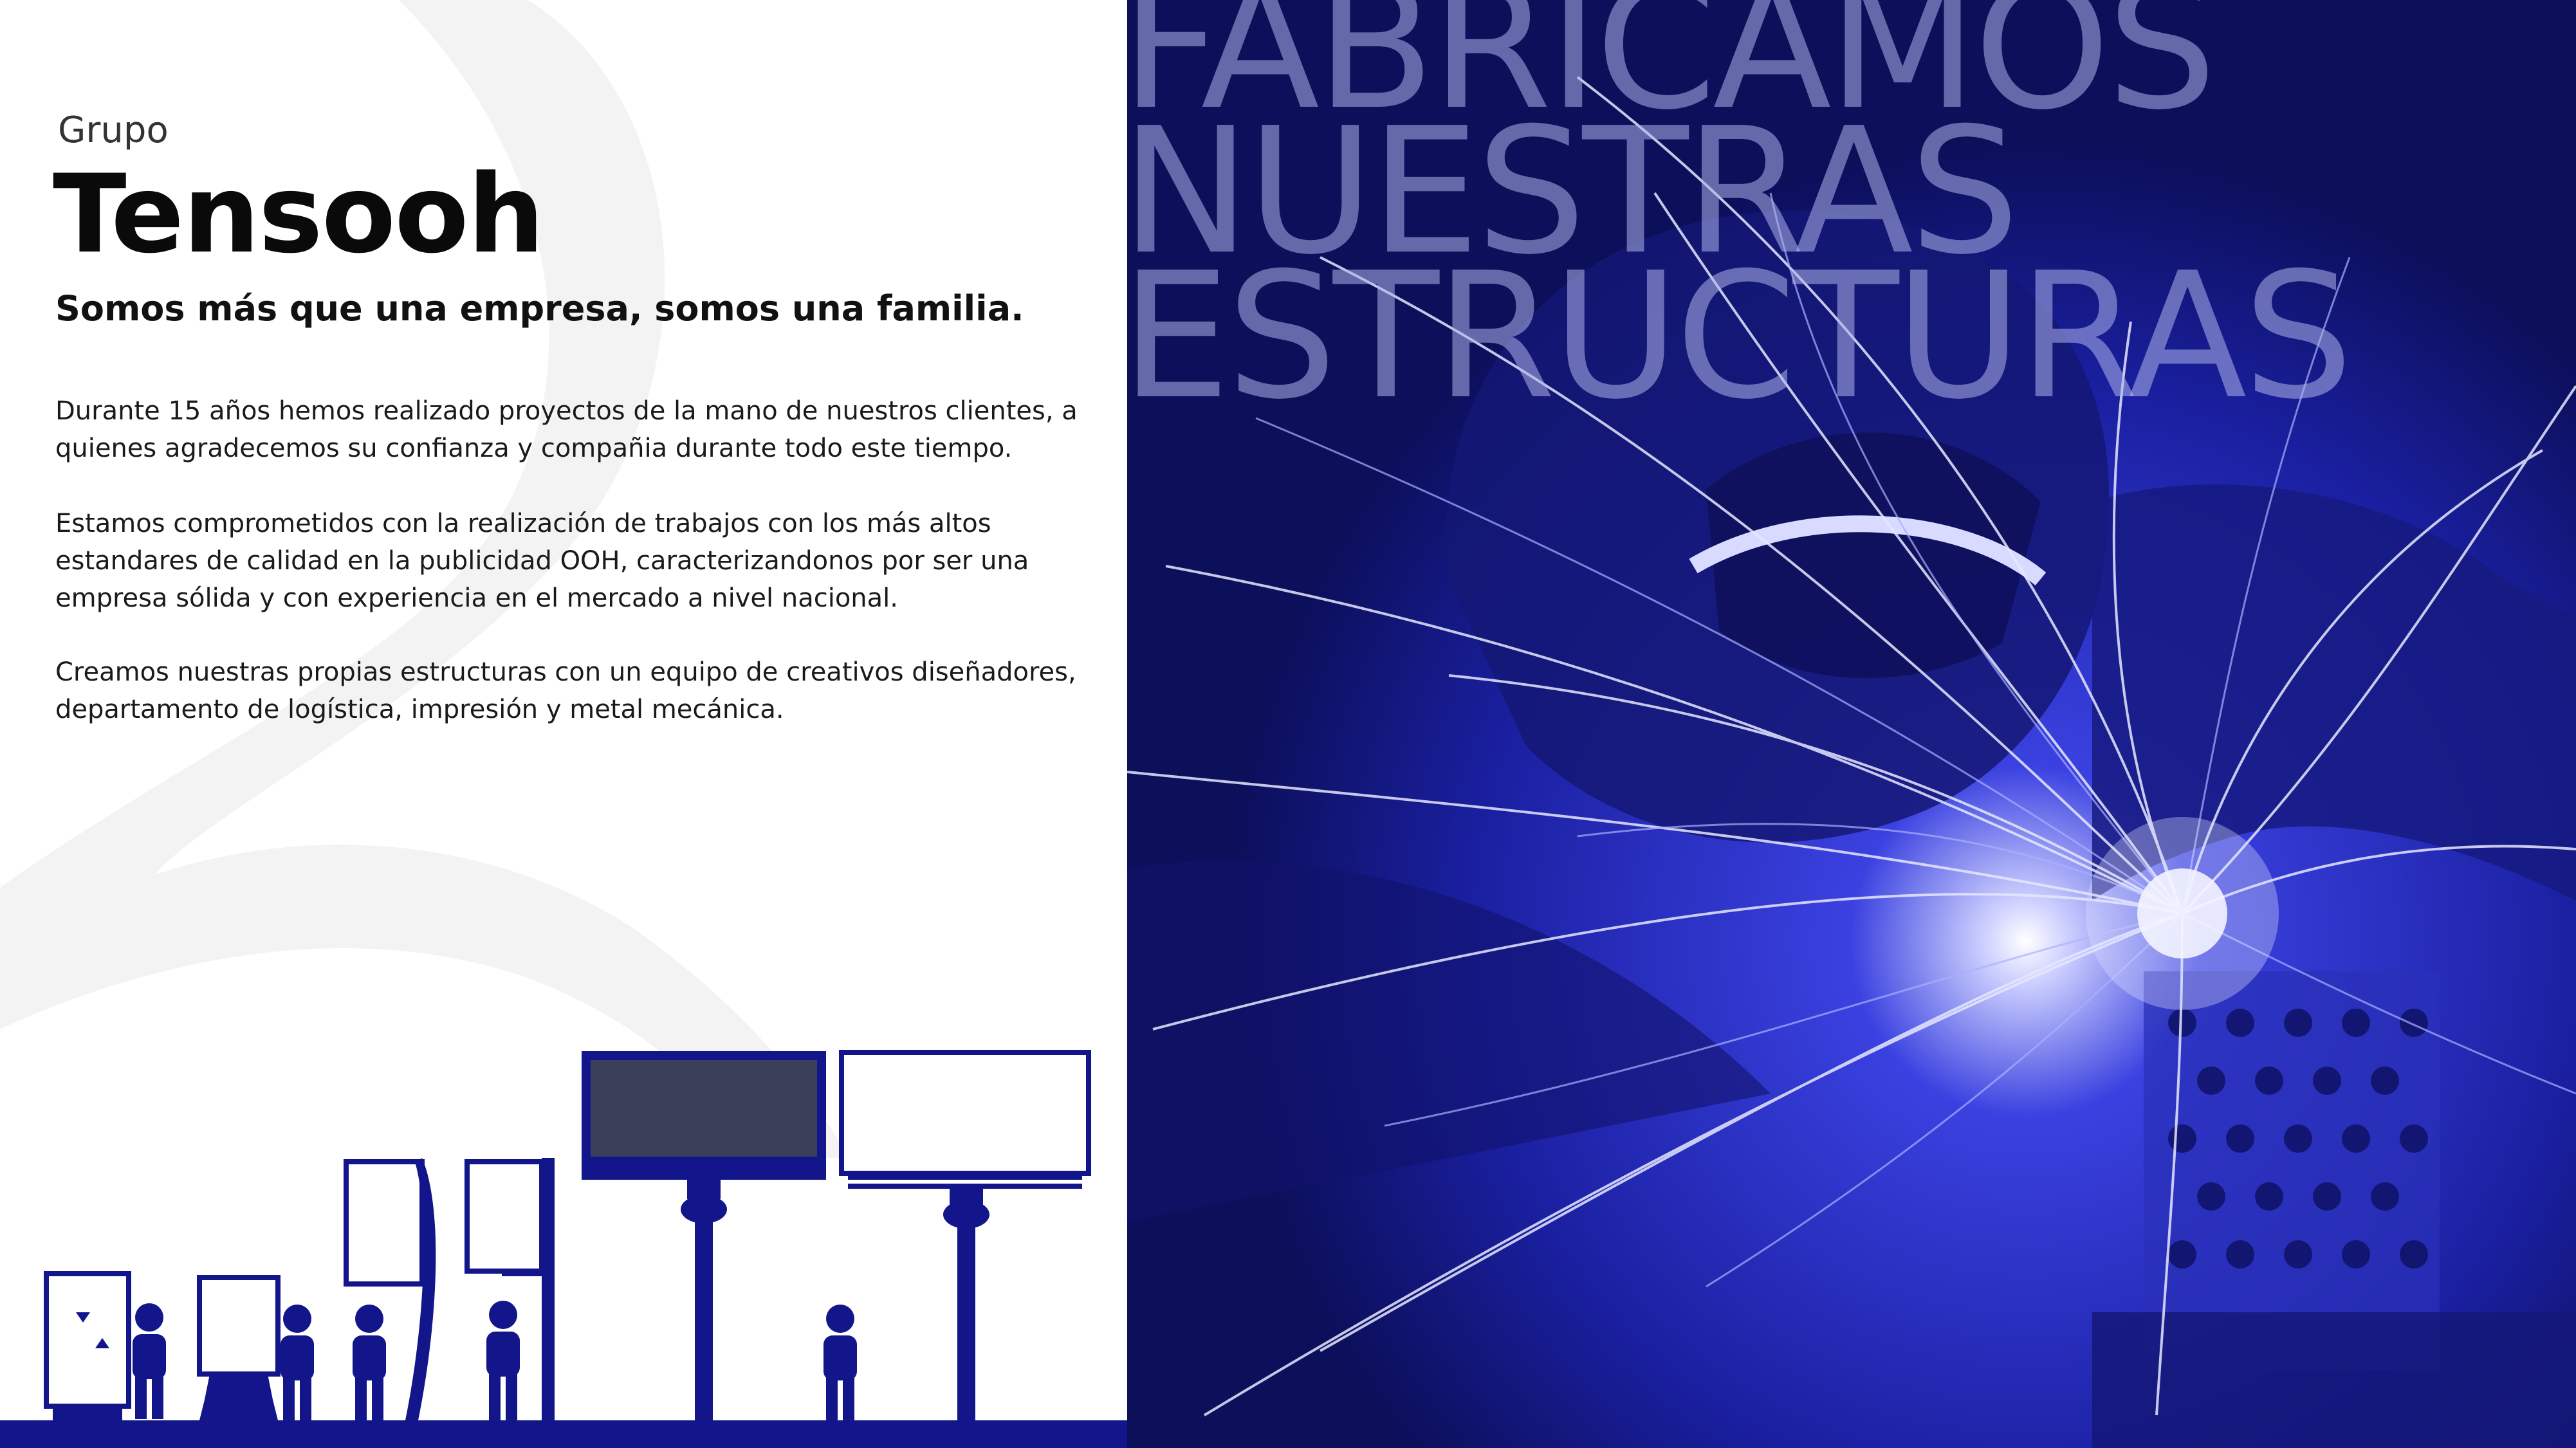 Image resolution: width=2576 pixels, height=1448 pixels. I want to click on large-billboard-icon, so click(965, 1235).